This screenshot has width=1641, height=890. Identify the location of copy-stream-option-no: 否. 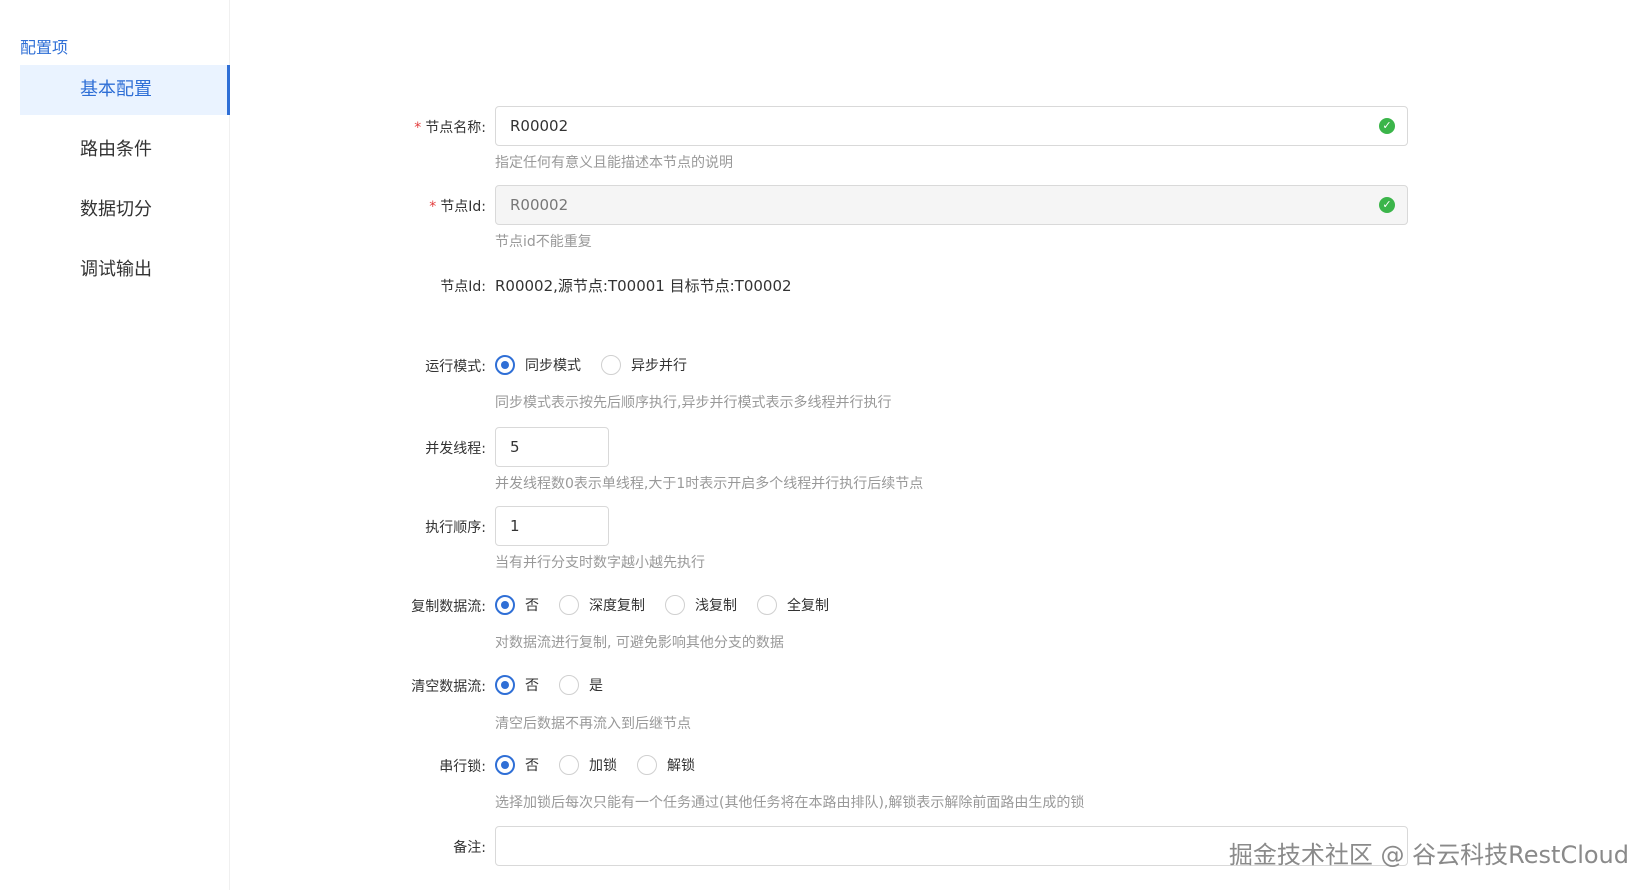
(517, 605).